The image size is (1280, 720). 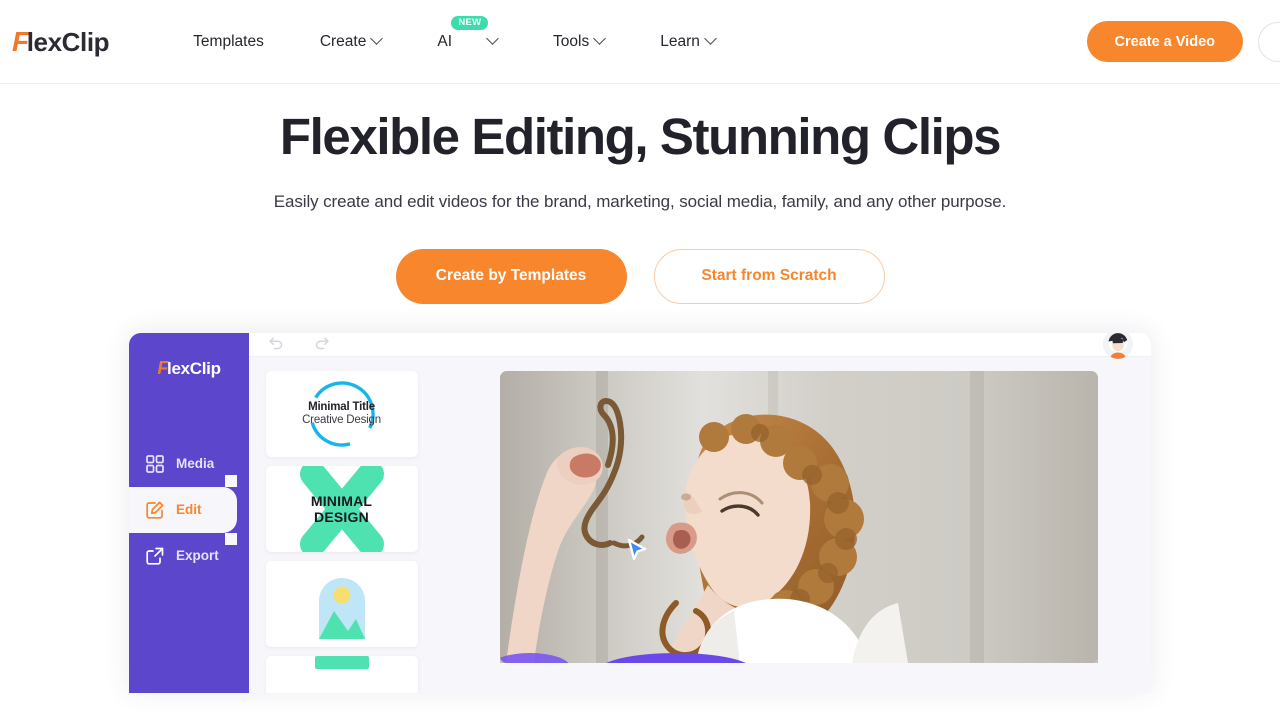 I want to click on nav-label: Templates, so click(x=228, y=41).